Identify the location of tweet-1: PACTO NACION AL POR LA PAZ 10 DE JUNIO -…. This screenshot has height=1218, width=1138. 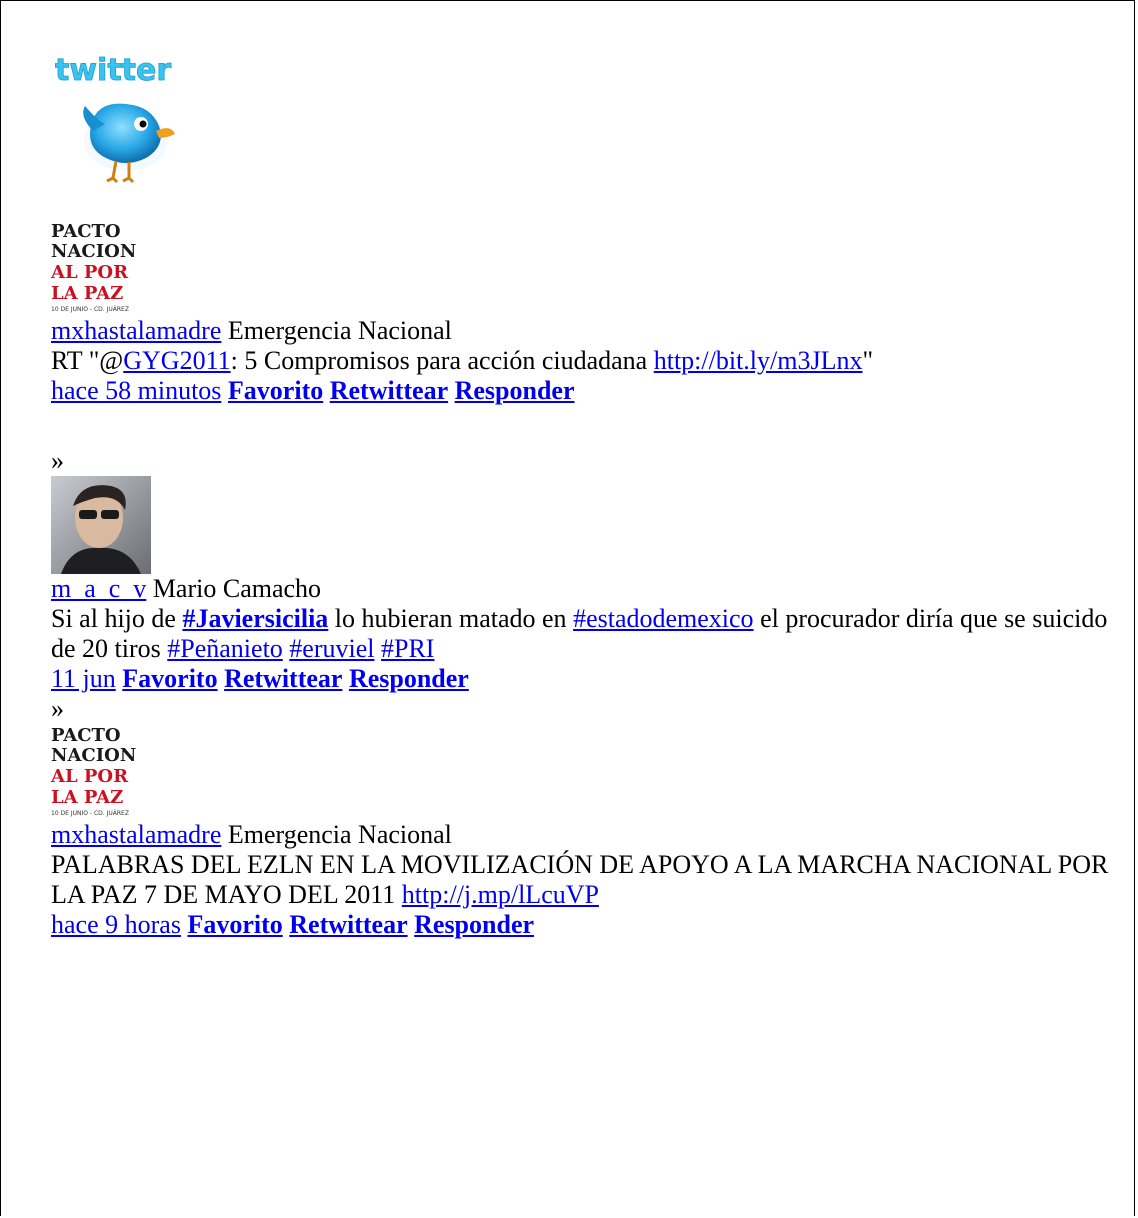
(591, 313).